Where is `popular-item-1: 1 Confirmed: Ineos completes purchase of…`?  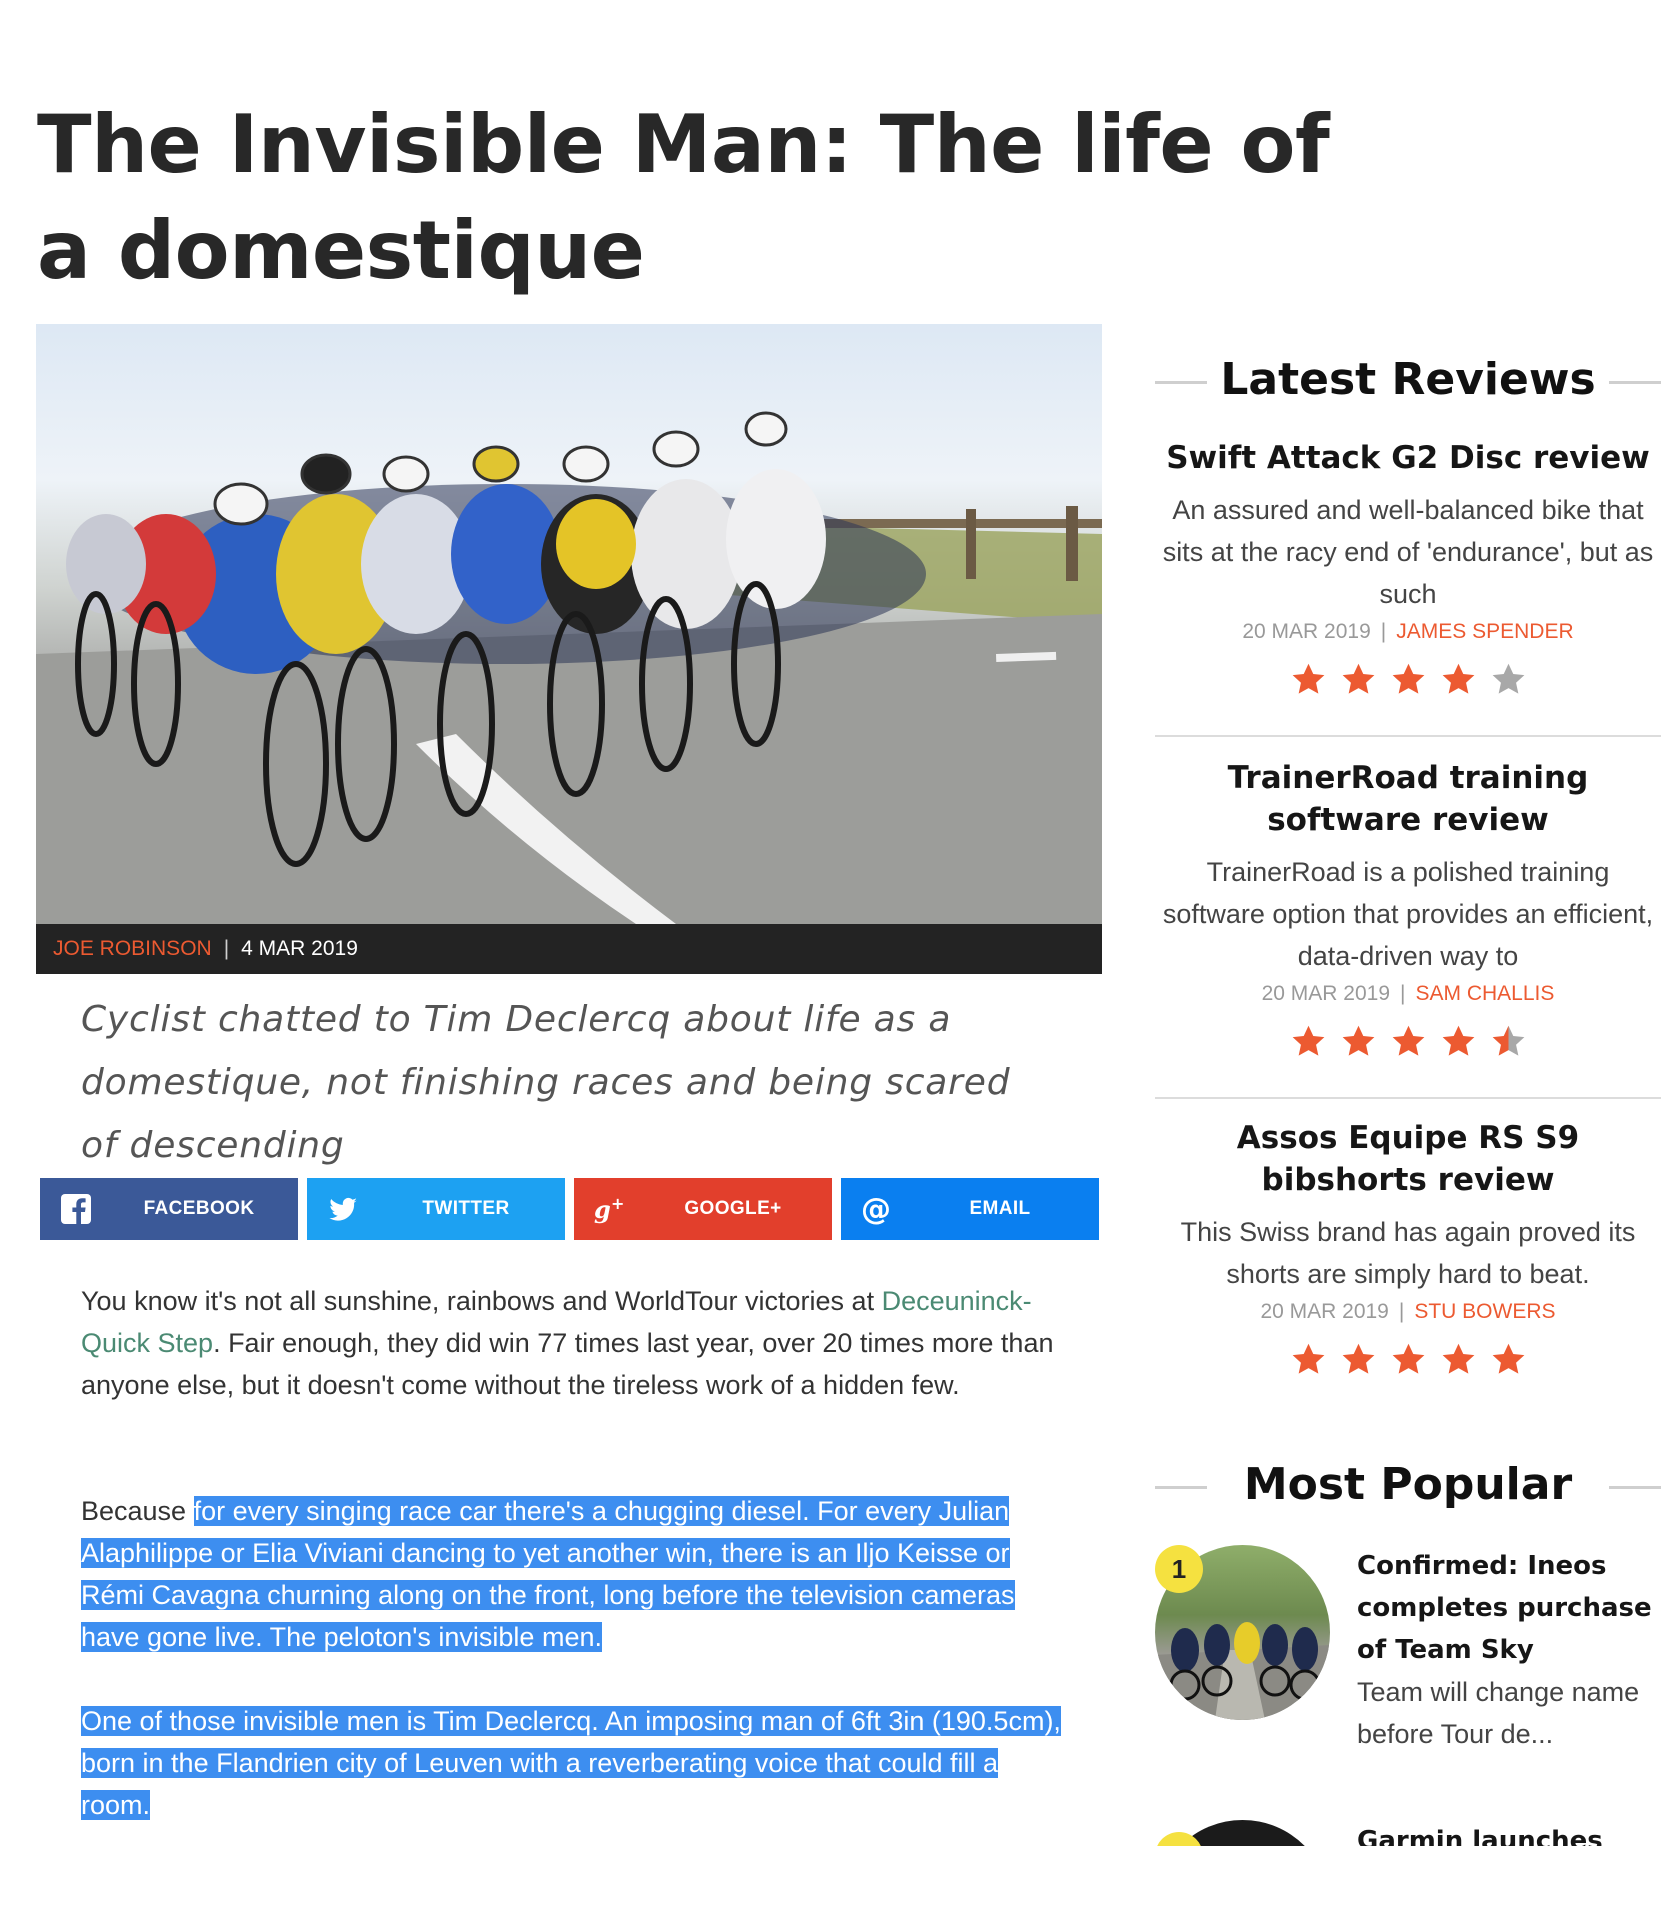
popular-item-1: 1 Confirmed: Ineos completes purchase of… is located at coordinates (1408, 1647).